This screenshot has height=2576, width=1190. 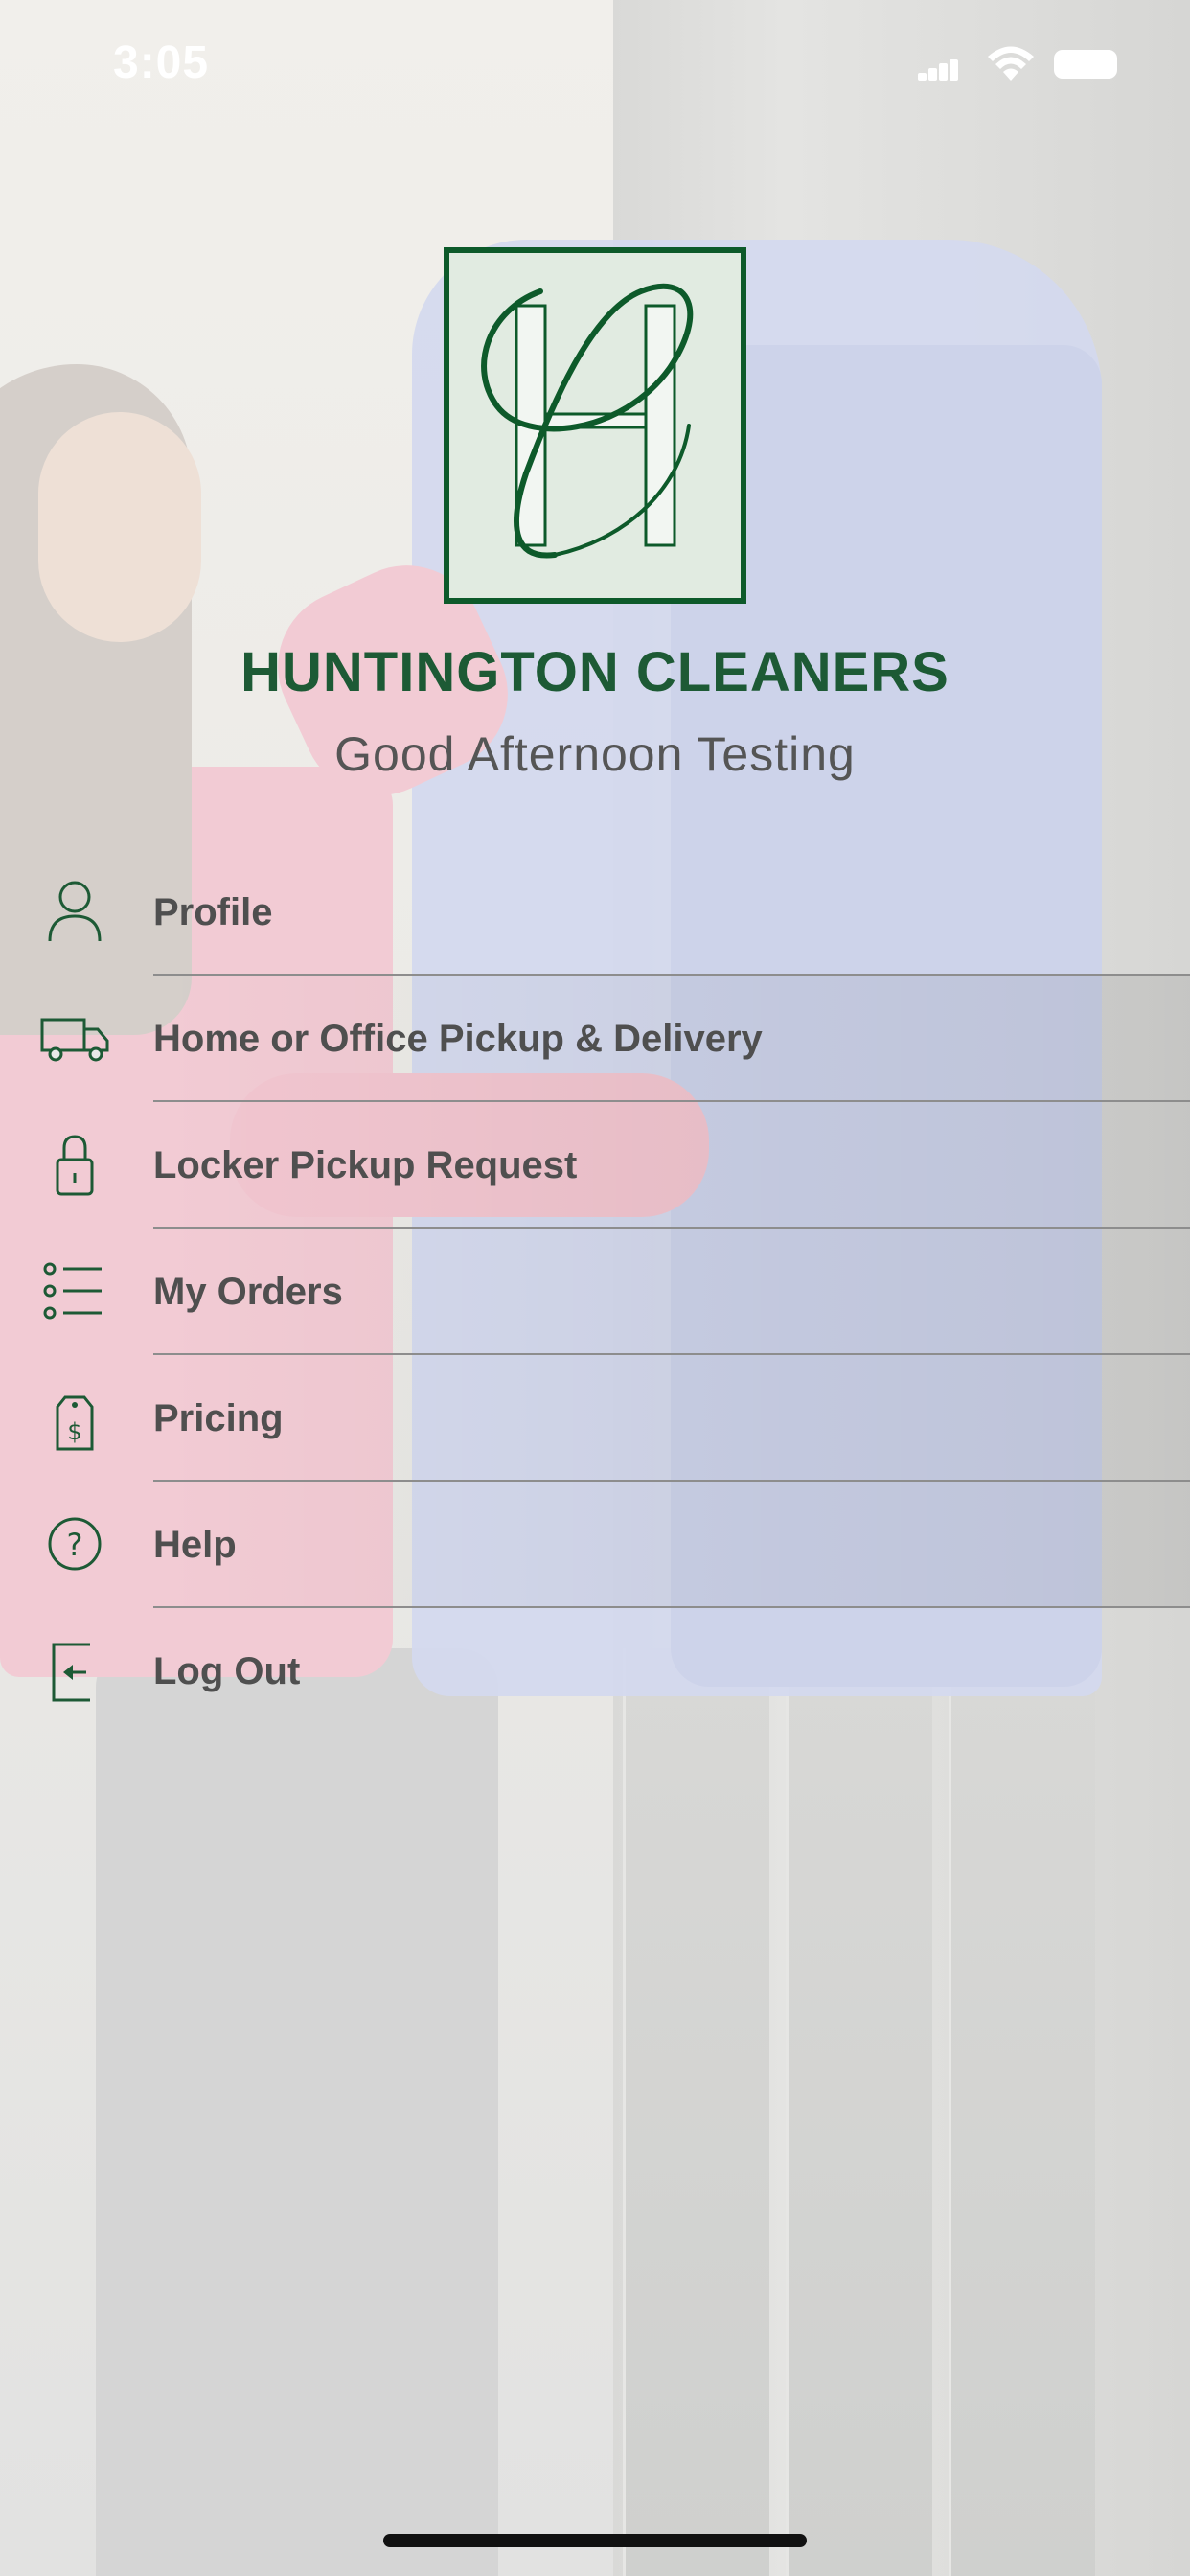 I want to click on menu-item-label: My Orders, so click(x=248, y=1292).